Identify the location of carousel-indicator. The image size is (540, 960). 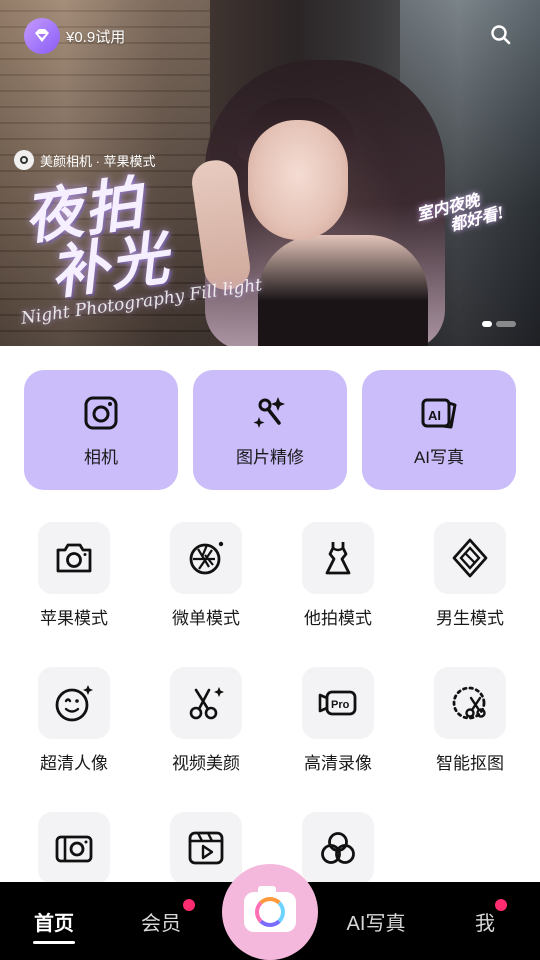
(499, 324).